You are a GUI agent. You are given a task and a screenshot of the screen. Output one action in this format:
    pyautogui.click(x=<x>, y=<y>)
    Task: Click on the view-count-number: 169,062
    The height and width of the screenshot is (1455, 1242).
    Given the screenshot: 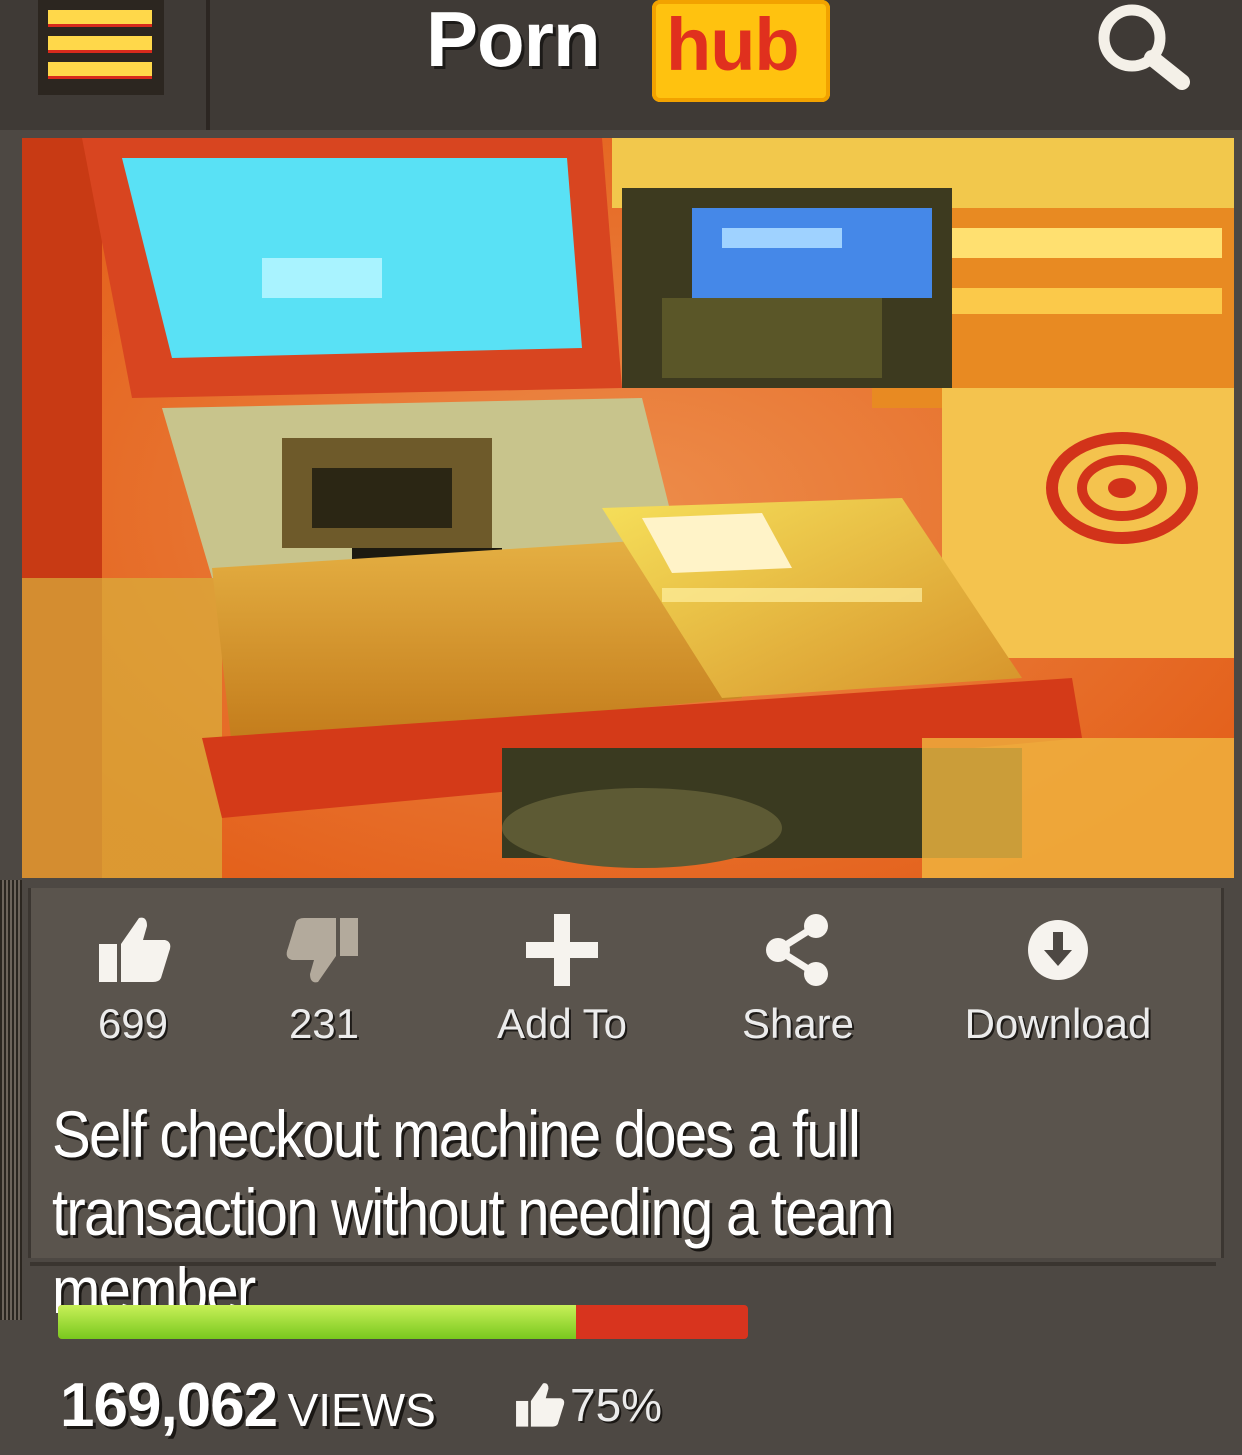 What is the action you would take?
    pyautogui.click(x=169, y=1405)
    